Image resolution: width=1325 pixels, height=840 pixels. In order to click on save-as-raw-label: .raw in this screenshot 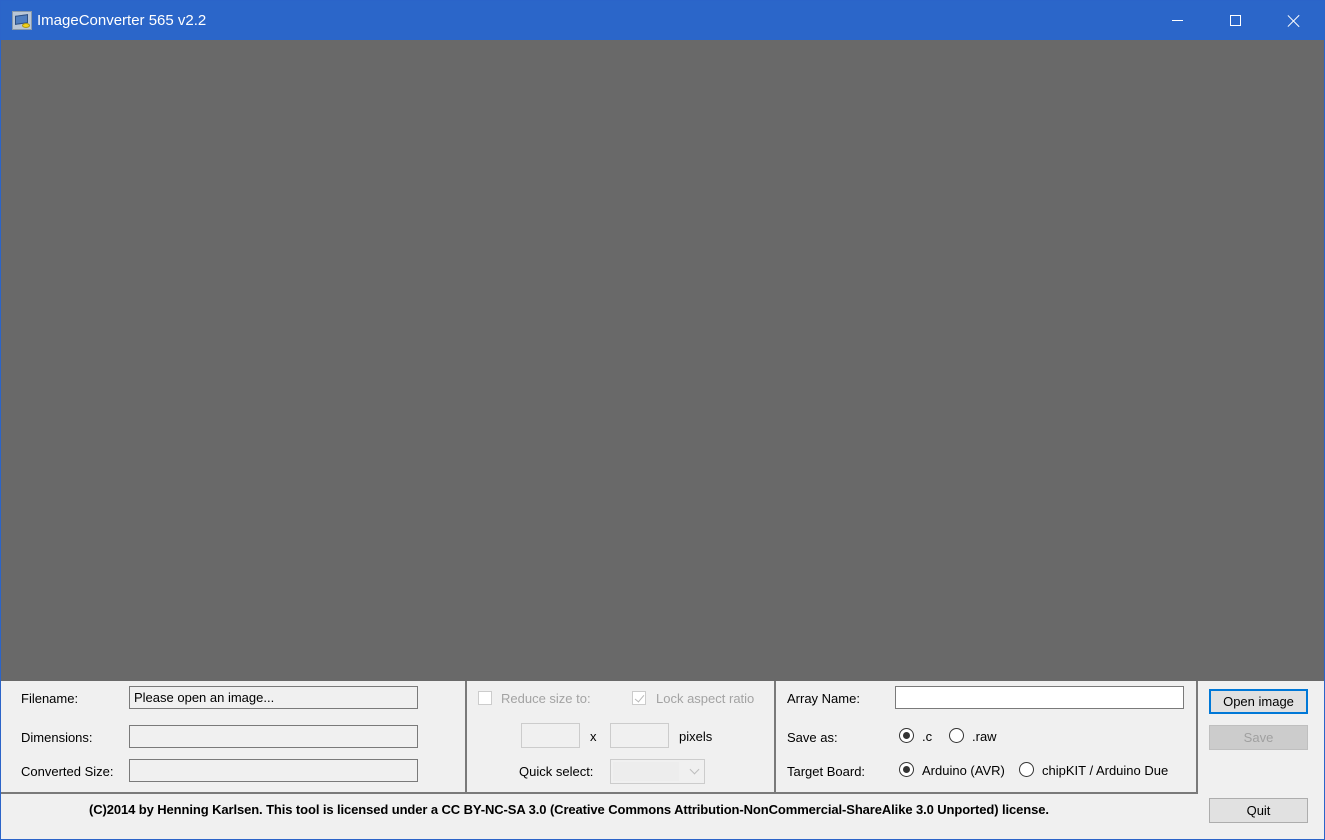, I will do `click(984, 736)`.